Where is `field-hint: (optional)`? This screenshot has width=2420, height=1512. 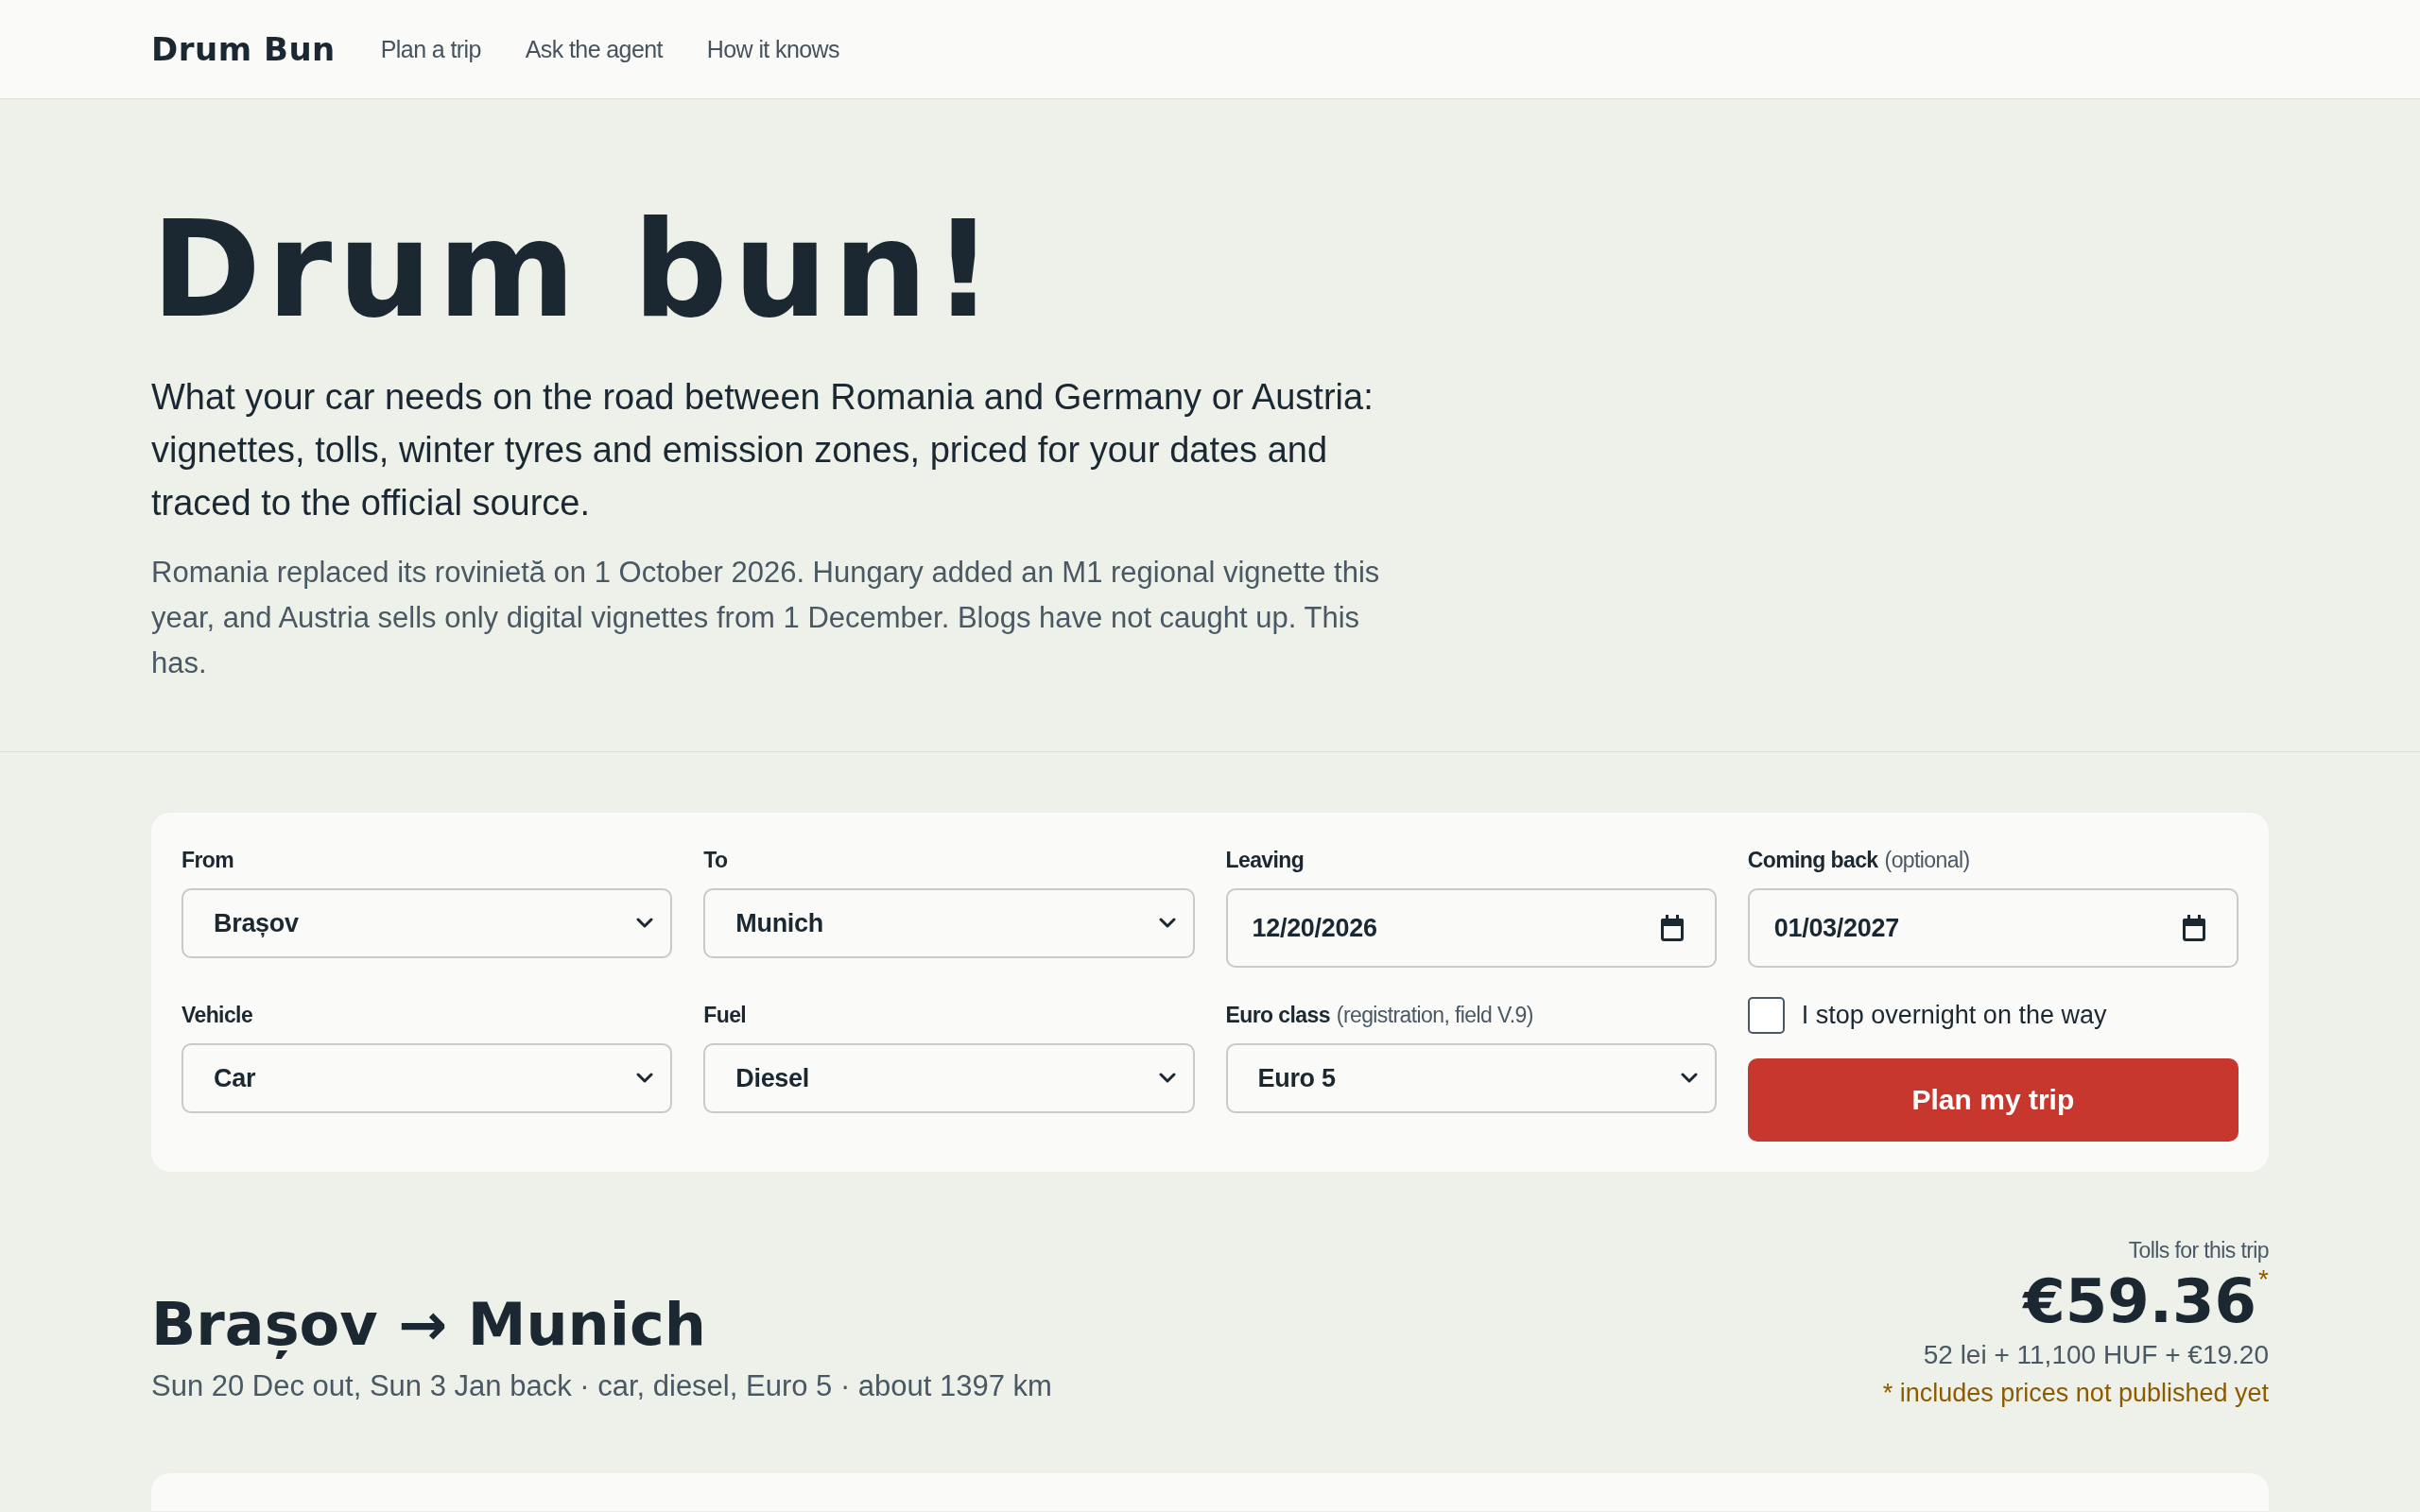
field-hint: (optional) is located at coordinates (1927, 860).